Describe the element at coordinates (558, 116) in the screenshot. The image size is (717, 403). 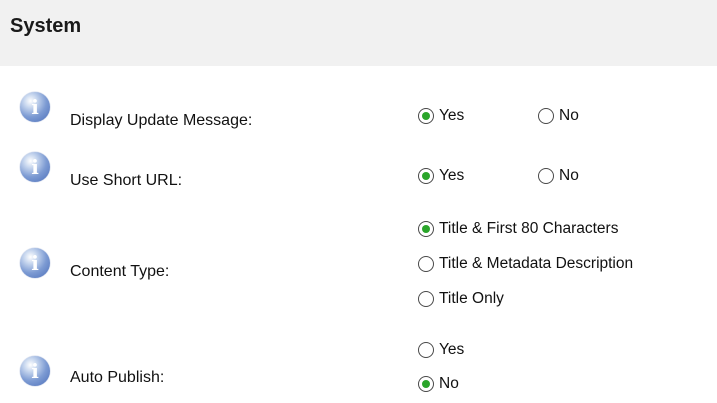
I see `display-update-no-radio: No` at that location.